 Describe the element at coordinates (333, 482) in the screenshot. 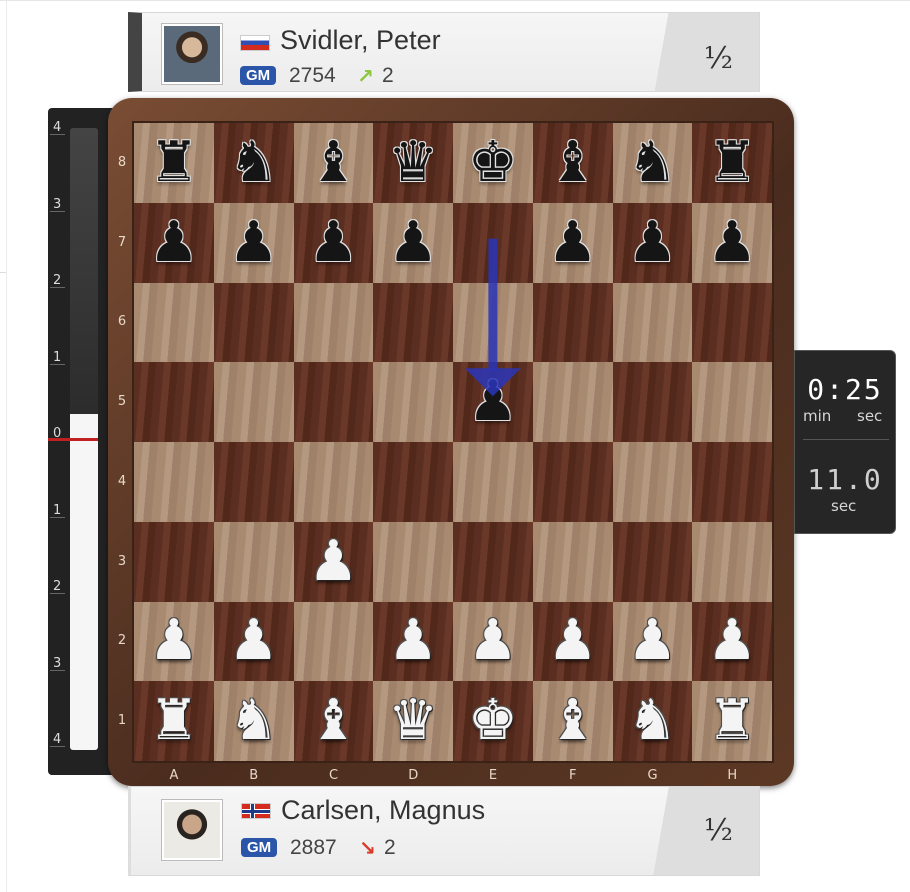

I see `square-c4` at that location.